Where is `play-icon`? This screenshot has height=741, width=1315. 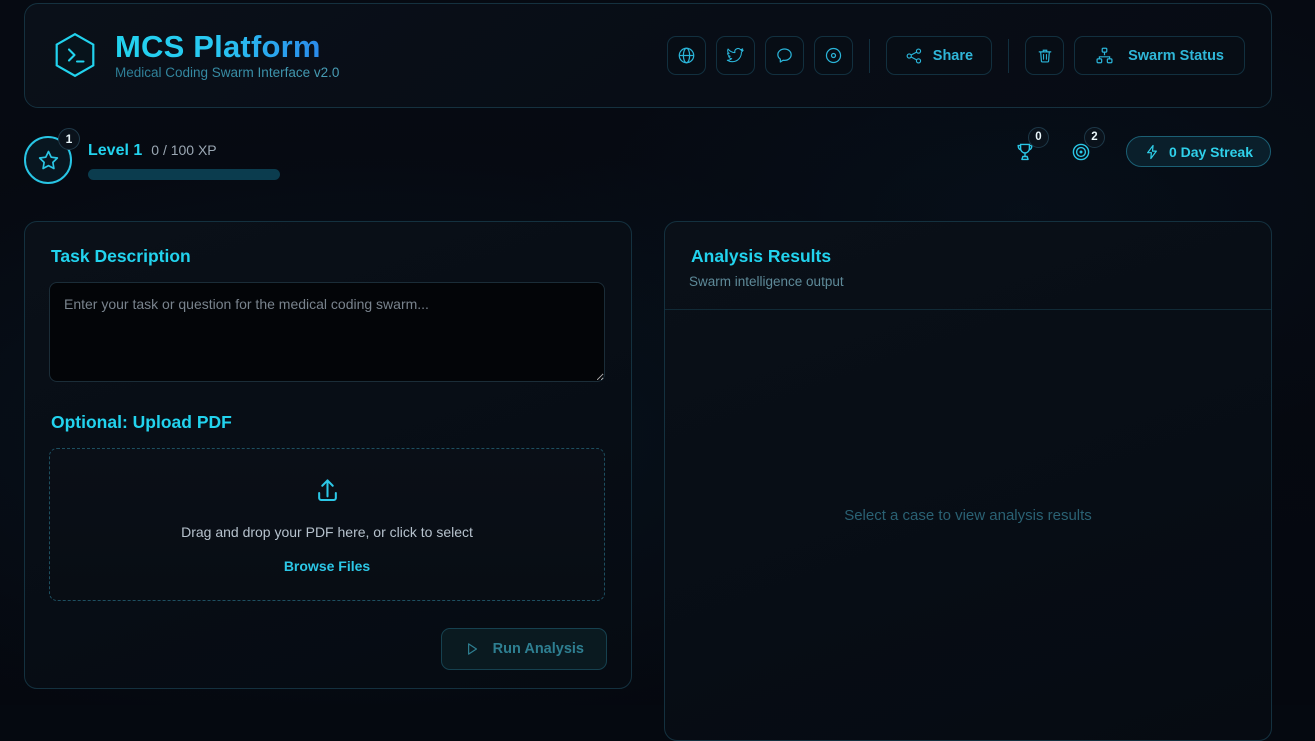
play-icon is located at coordinates (472, 649).